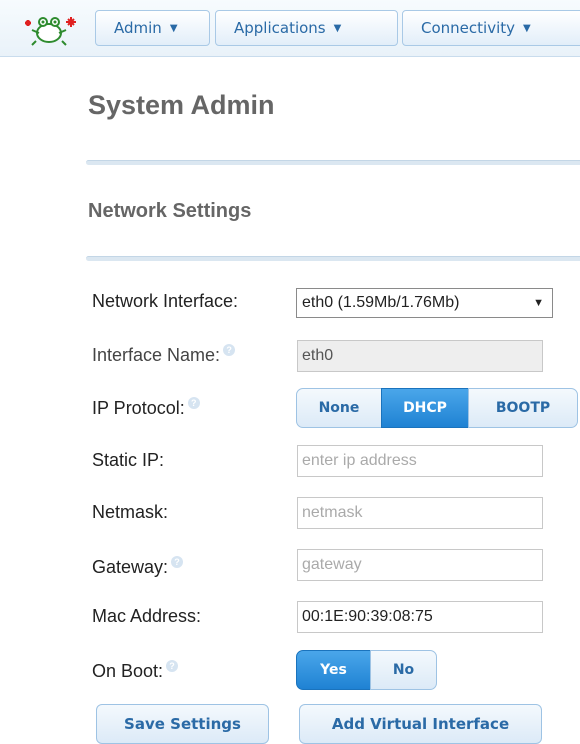 Image resolution: width=580 pixels, height=744 pixels. I want to click on network-interface-select: eth0 (1.59Mb/1.76Mb) ▼, so click(424, 303).